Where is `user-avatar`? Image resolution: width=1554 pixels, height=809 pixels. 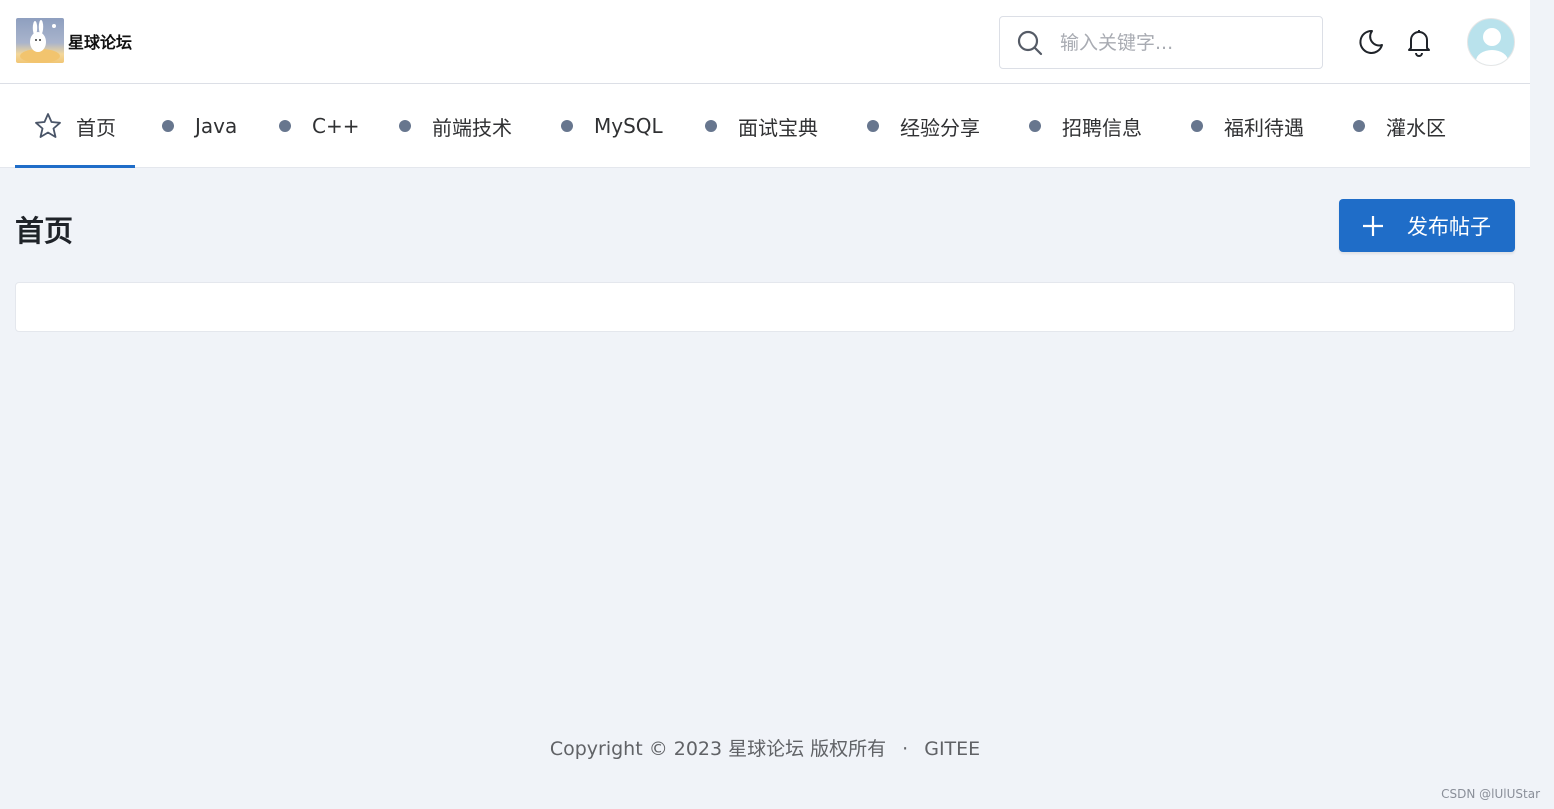 user-avatar is located at coordinates (1491, 42).